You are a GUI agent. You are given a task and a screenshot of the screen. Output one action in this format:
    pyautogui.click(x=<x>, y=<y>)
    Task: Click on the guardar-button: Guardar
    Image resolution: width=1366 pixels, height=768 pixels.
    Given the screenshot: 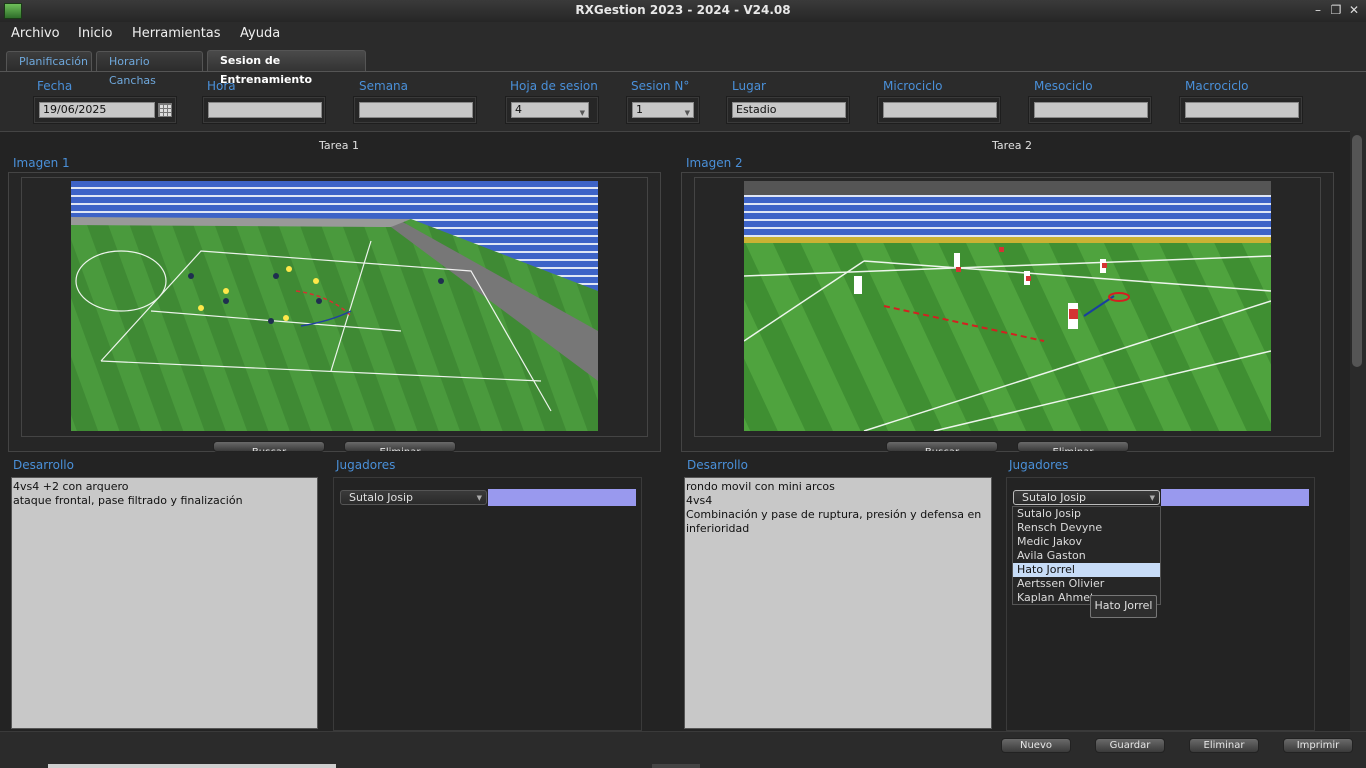 What is the action you would take?
    pyautogui.click(x=1130, y=745)
    